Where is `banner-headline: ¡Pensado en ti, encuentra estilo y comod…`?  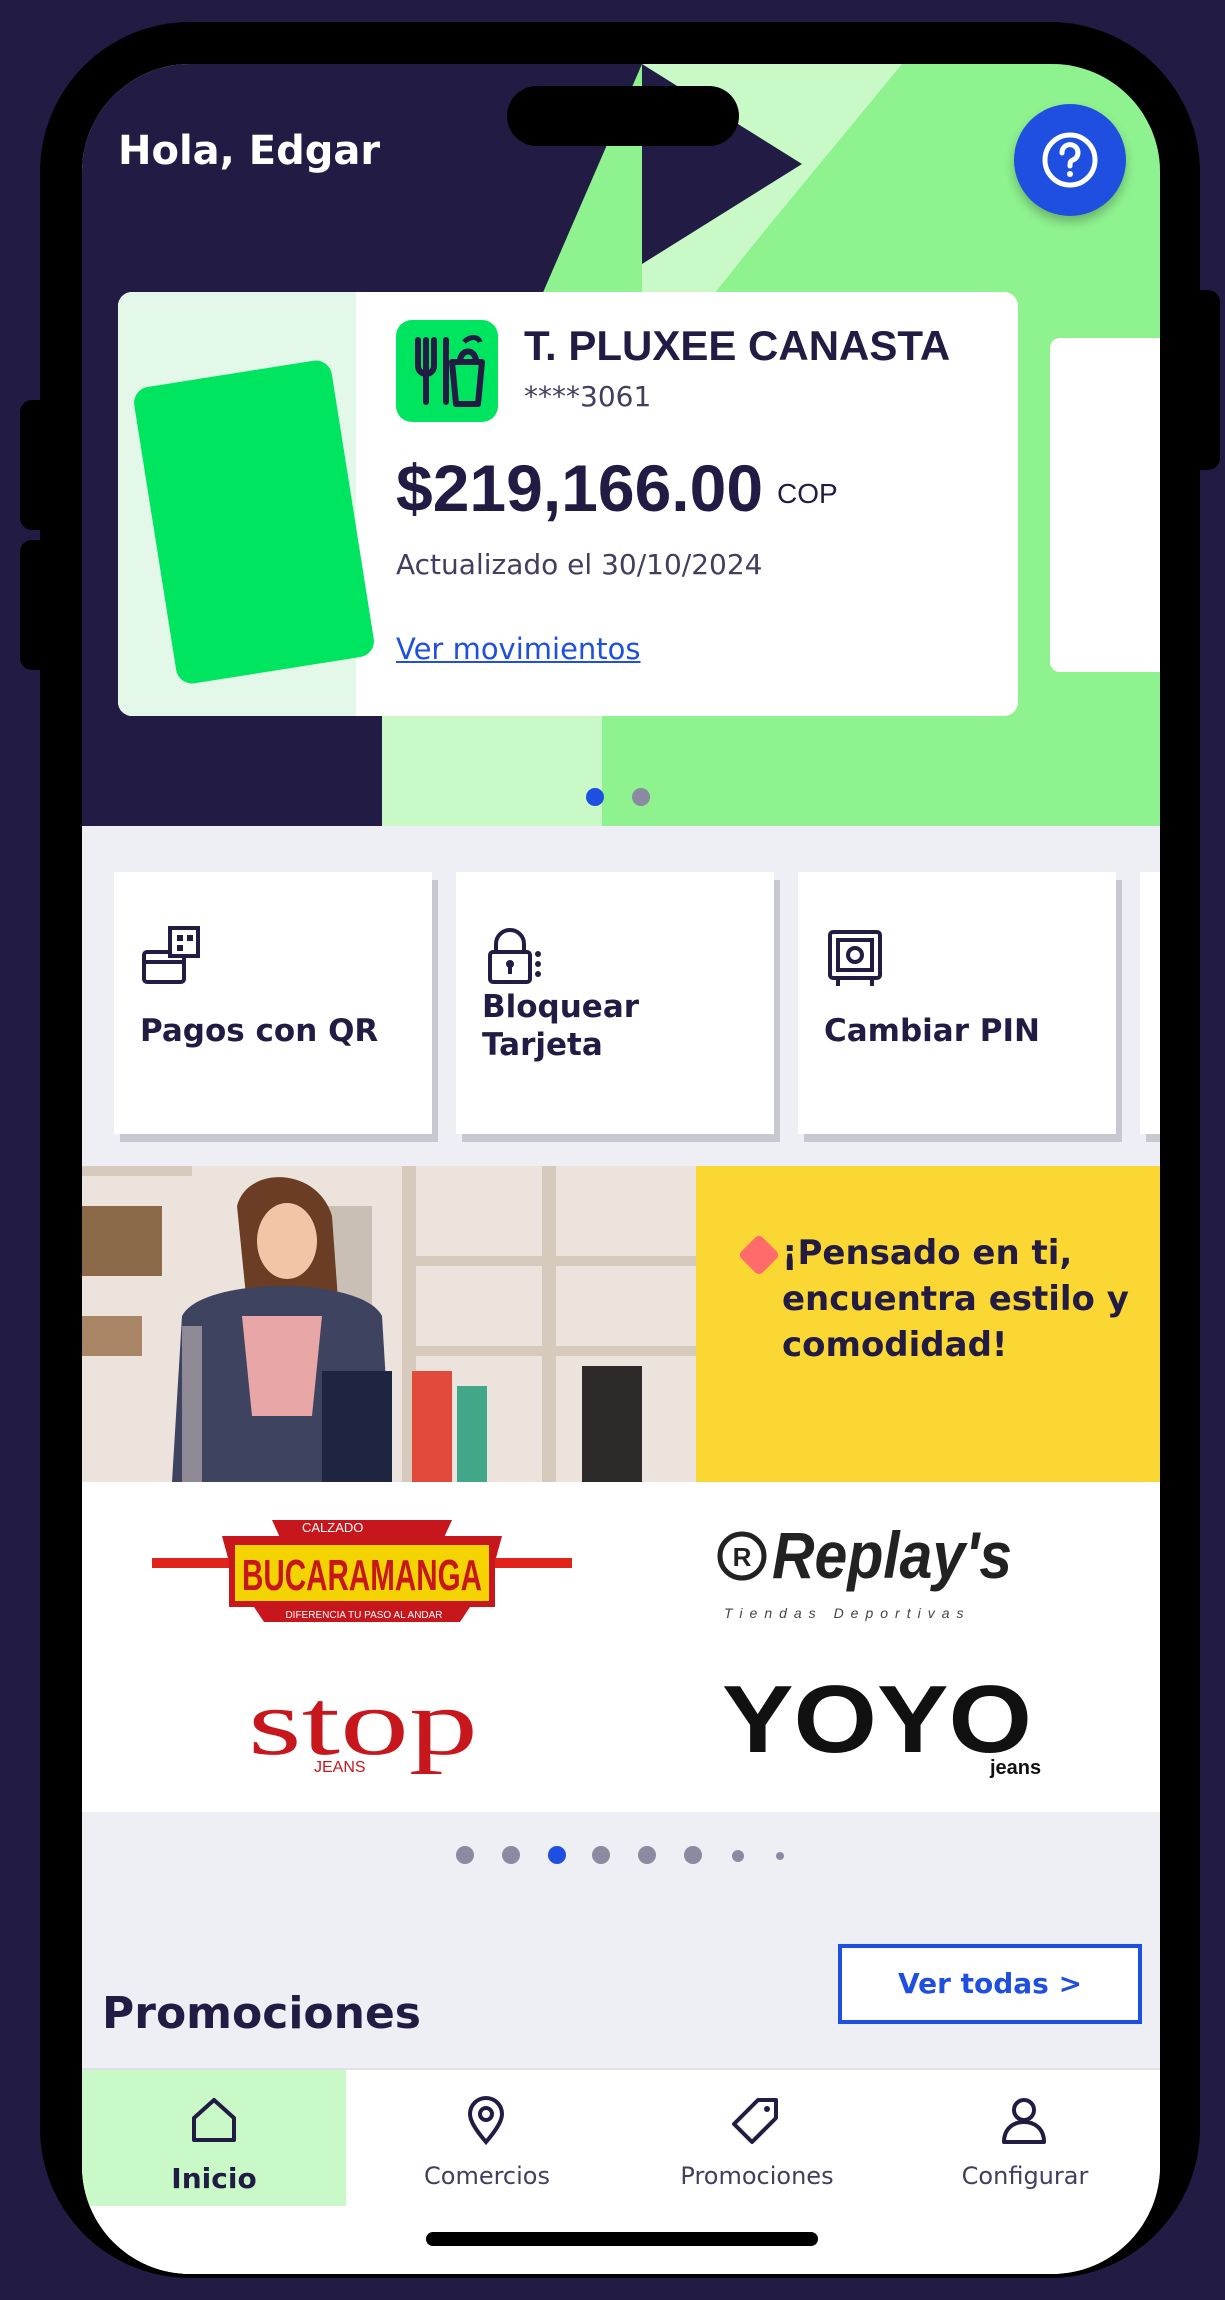
banner-headline: ¡Pensado en ti, encuentra estilo y comod… is located at coordinates (955, 1299).